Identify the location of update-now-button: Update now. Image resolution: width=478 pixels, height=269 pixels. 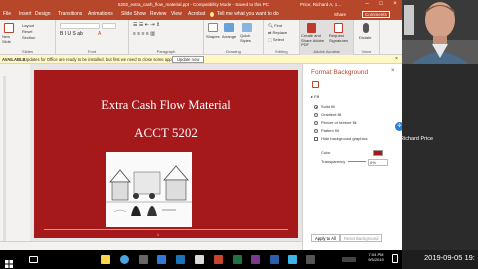
(188, 59).